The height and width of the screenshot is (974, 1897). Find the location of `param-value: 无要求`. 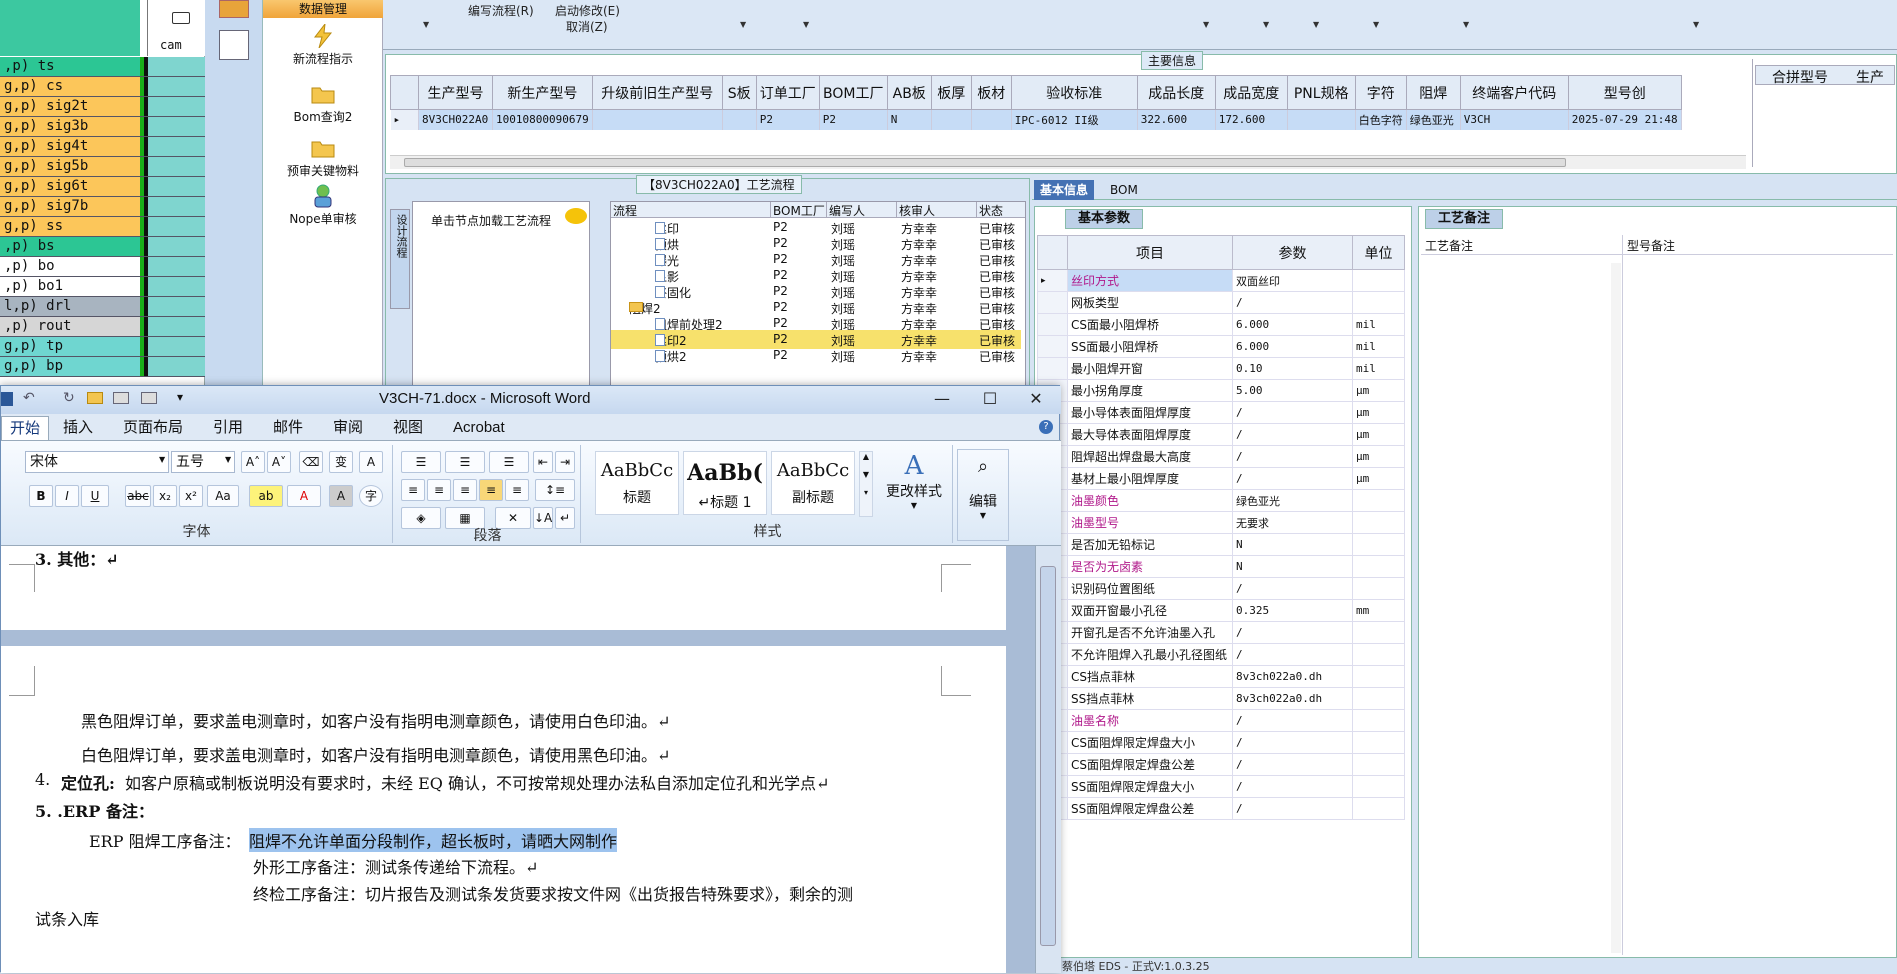

param-value: 无要求 is located at coordinates (1292, 522).